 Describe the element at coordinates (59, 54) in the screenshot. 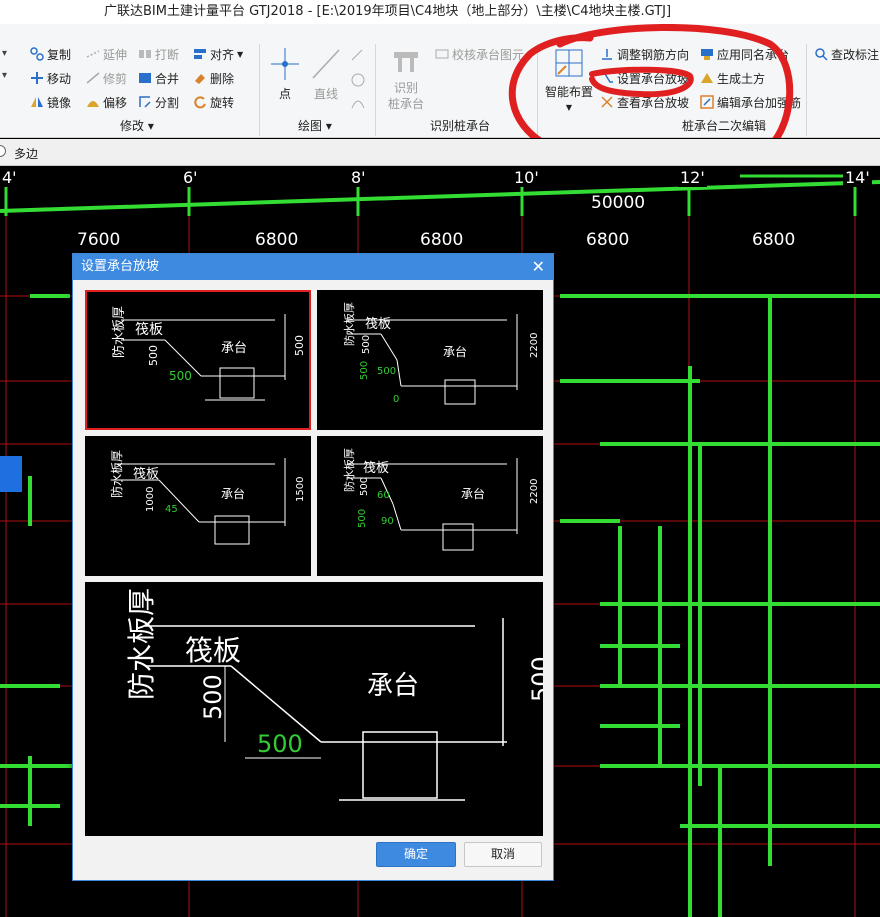

I see `copy-label: 复制` at that location.